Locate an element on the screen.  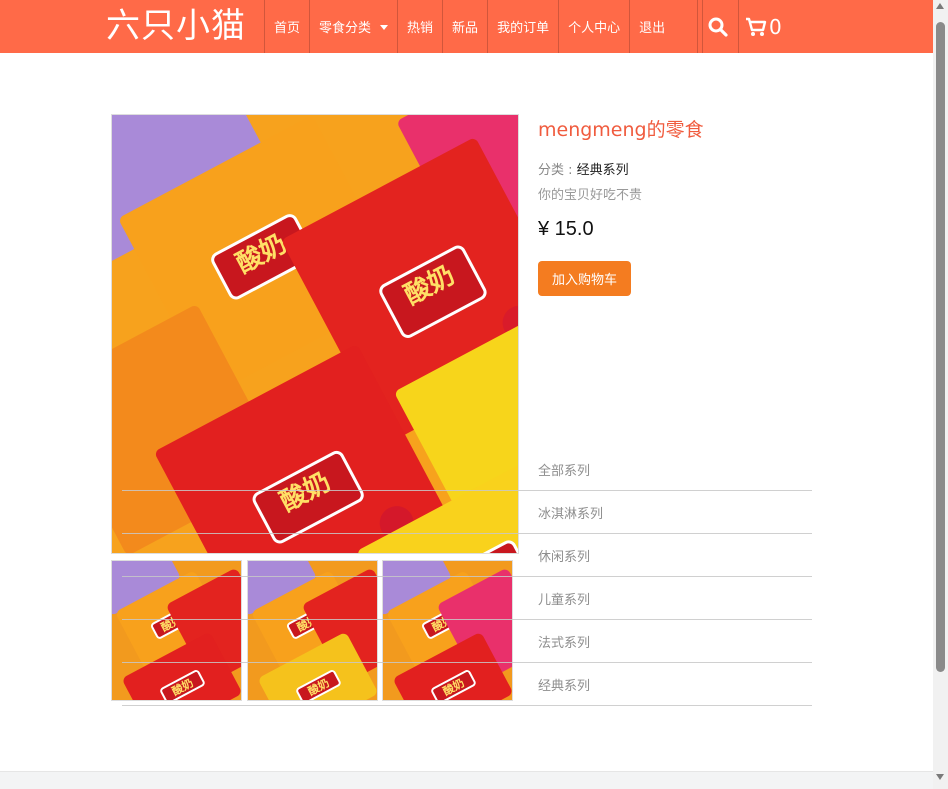
category-label: 分类 : is located at coordinates (557, 170).